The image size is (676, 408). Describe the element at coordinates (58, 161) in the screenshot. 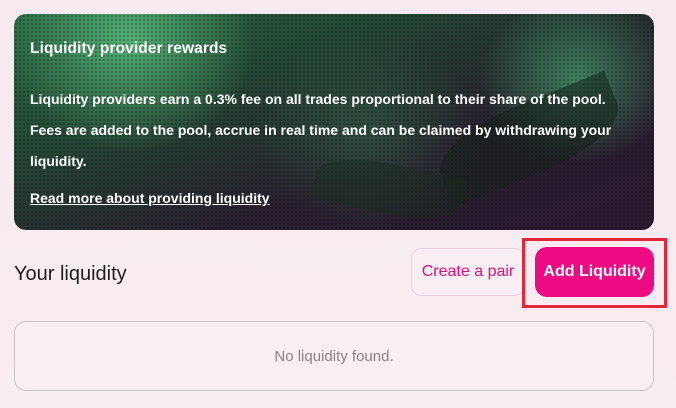

I see `banner-text-line: liquidity.` at that location.